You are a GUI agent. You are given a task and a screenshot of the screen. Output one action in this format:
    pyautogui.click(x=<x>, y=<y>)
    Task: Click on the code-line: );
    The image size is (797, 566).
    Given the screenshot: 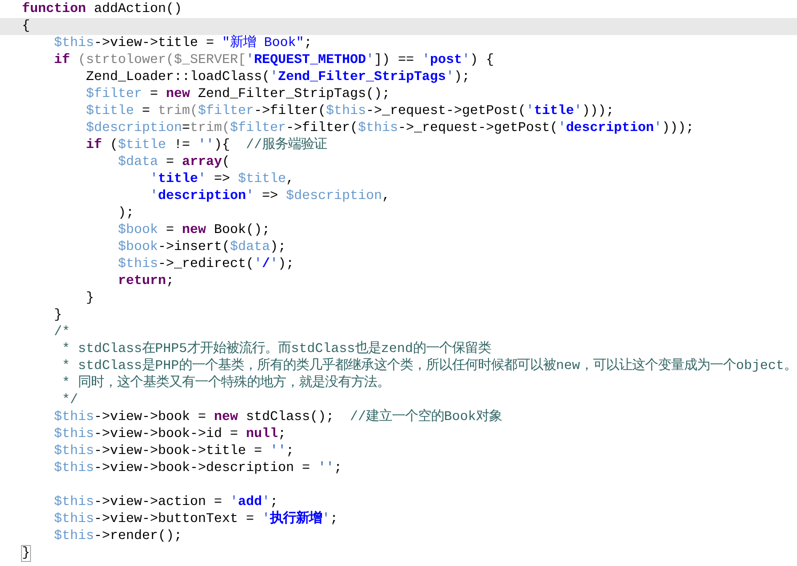 What is the action you would take?
    pyautogui.click(x=126, y=213)
    